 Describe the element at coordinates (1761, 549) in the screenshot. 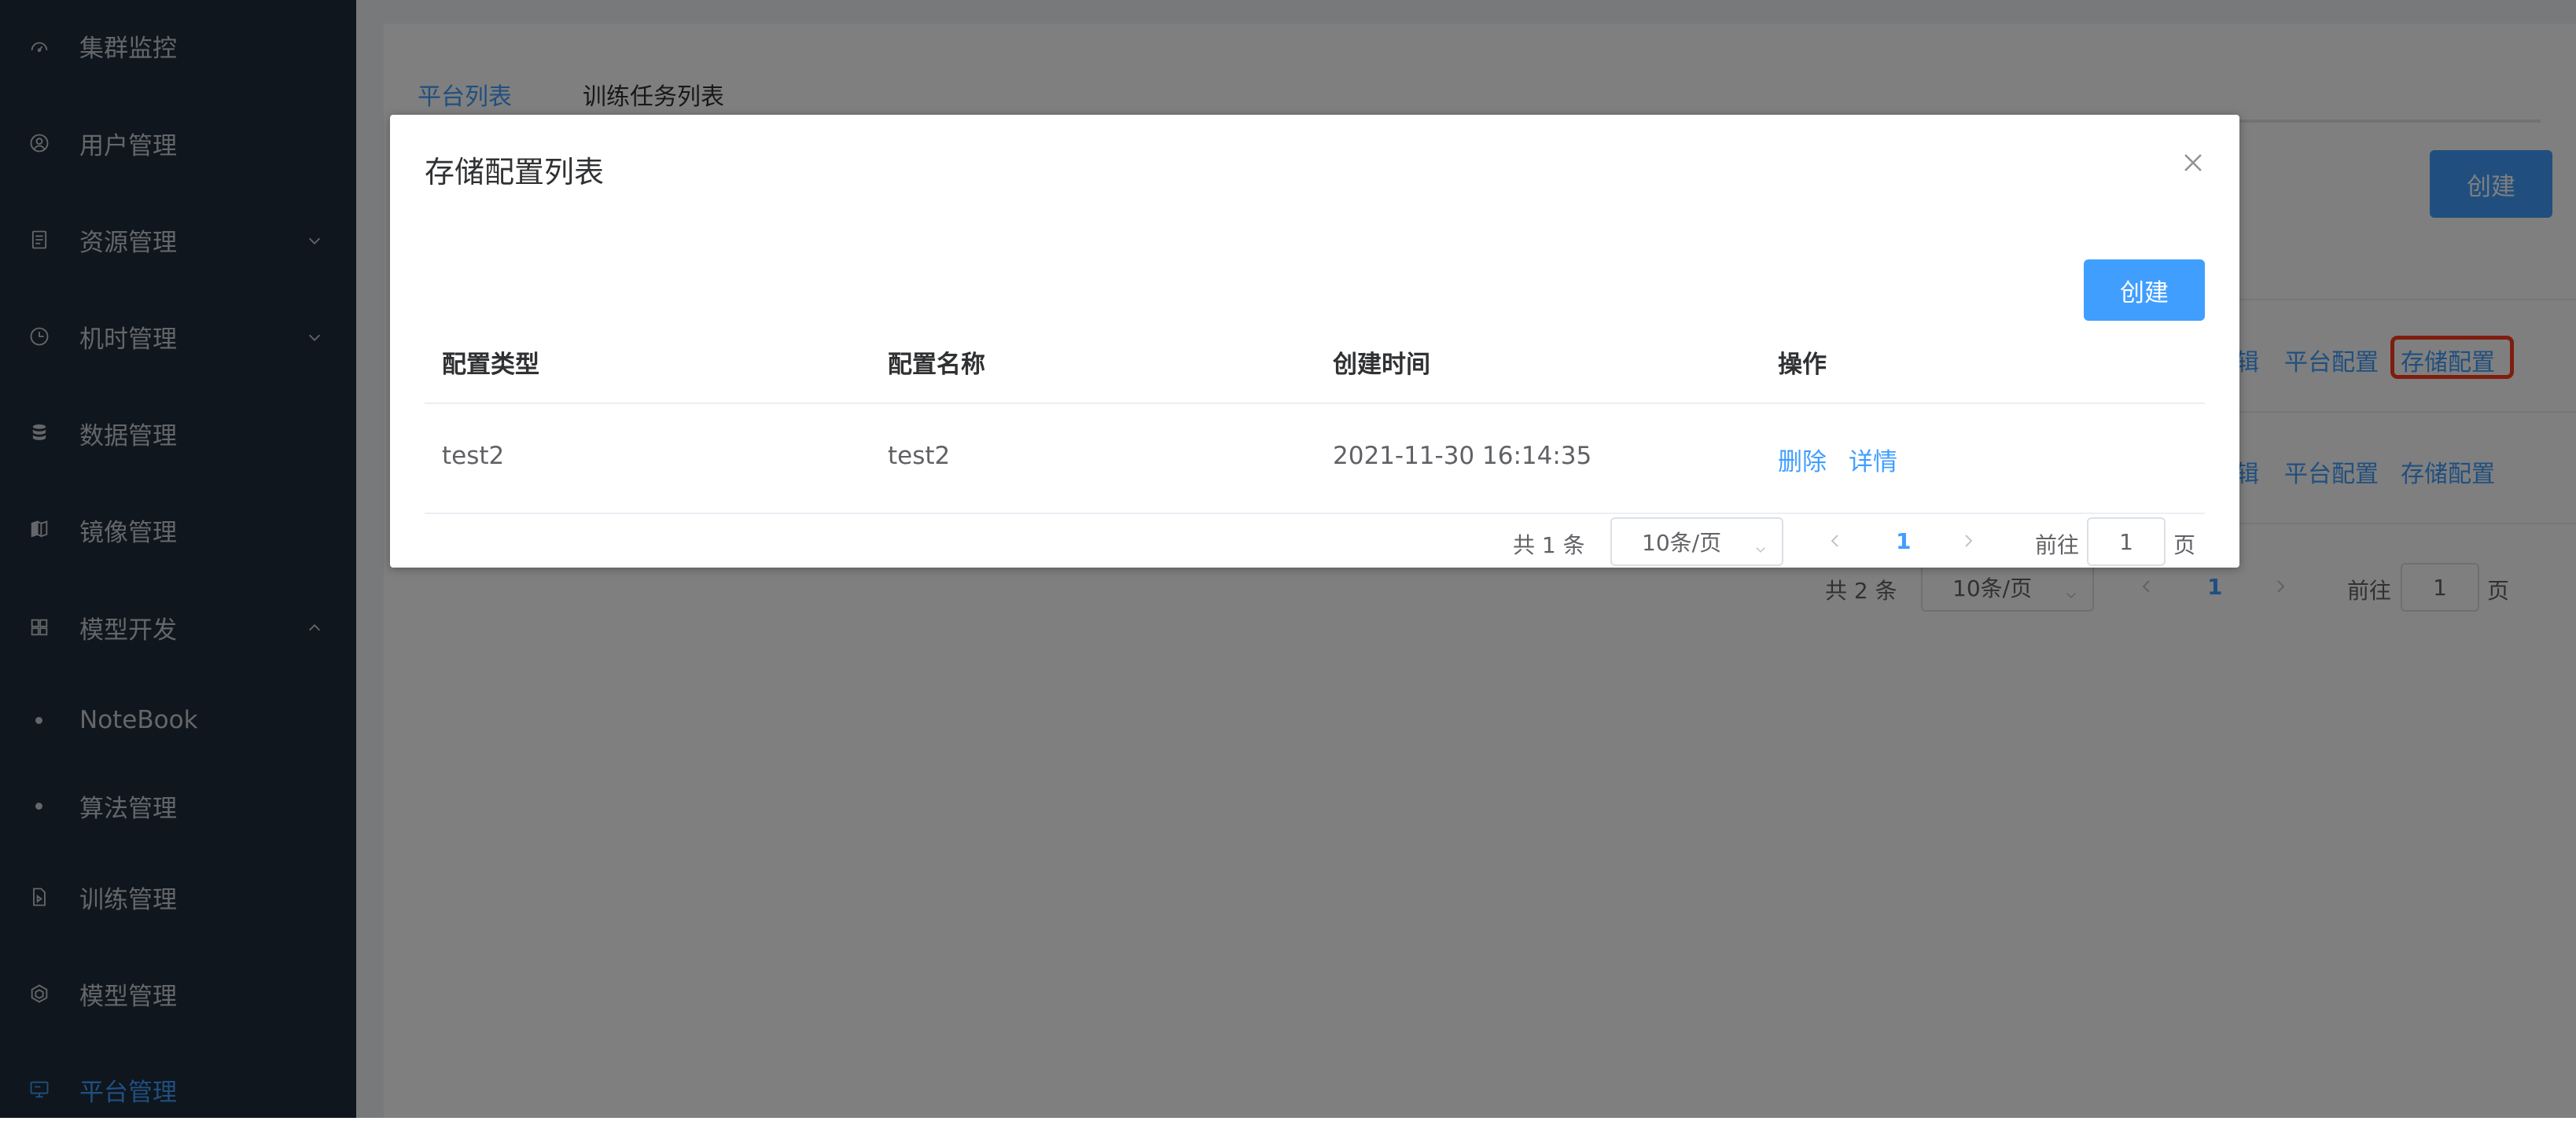

I see `chevron-down-icon` at that location.